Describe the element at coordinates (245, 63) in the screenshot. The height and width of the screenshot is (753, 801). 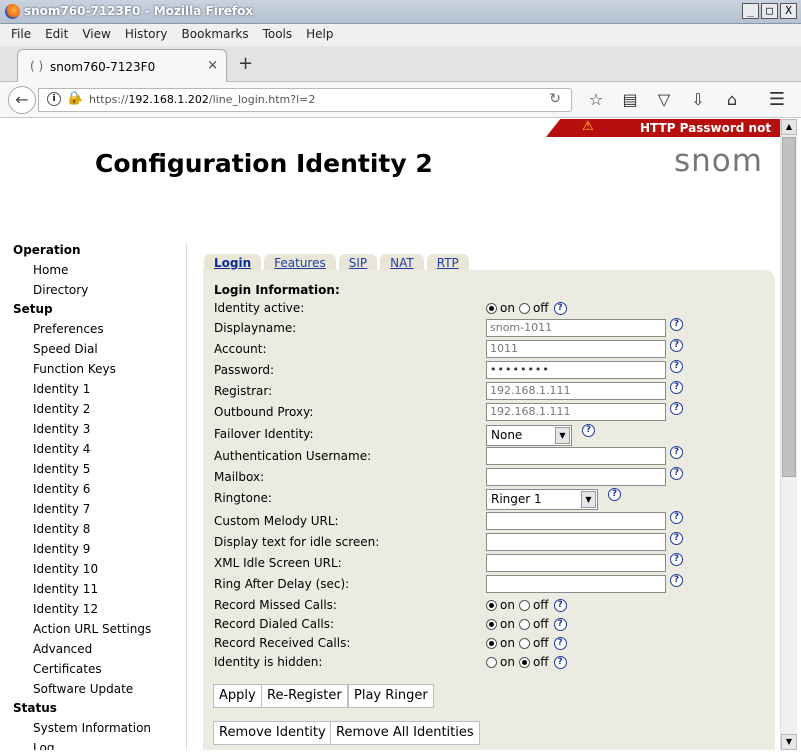
I see `new-tab-button: +` at that location.